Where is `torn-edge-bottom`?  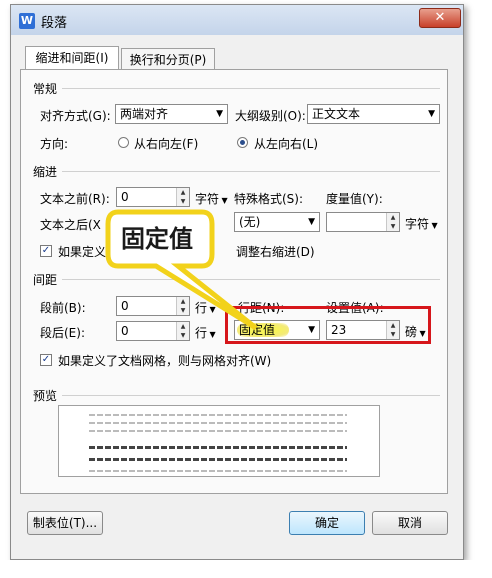
torn-edge-bottom is located at coordinates (246, 569).